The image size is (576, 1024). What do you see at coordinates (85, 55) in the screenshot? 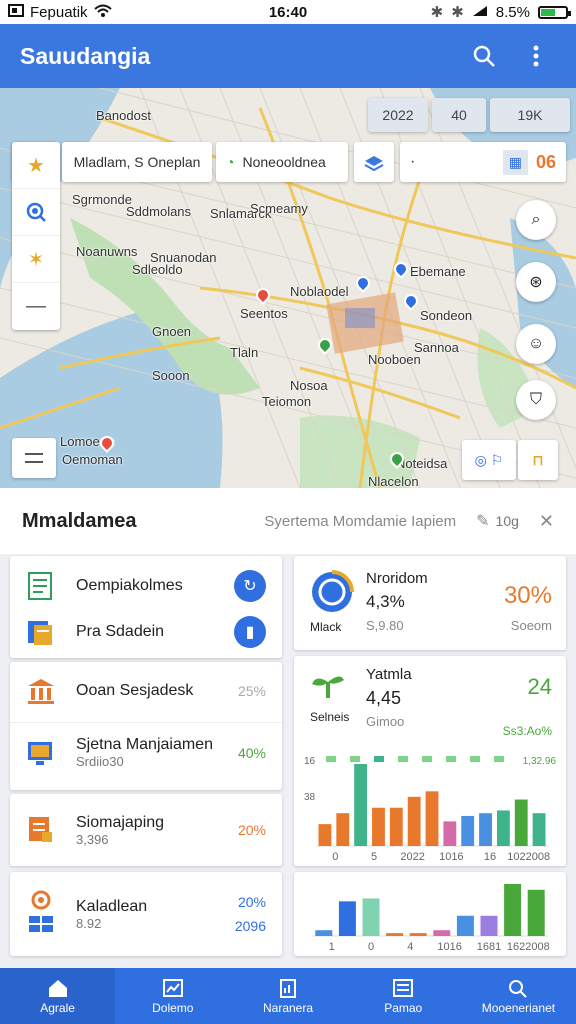
I see `app-title: Sauudangia` at bounding box center [85, 55].